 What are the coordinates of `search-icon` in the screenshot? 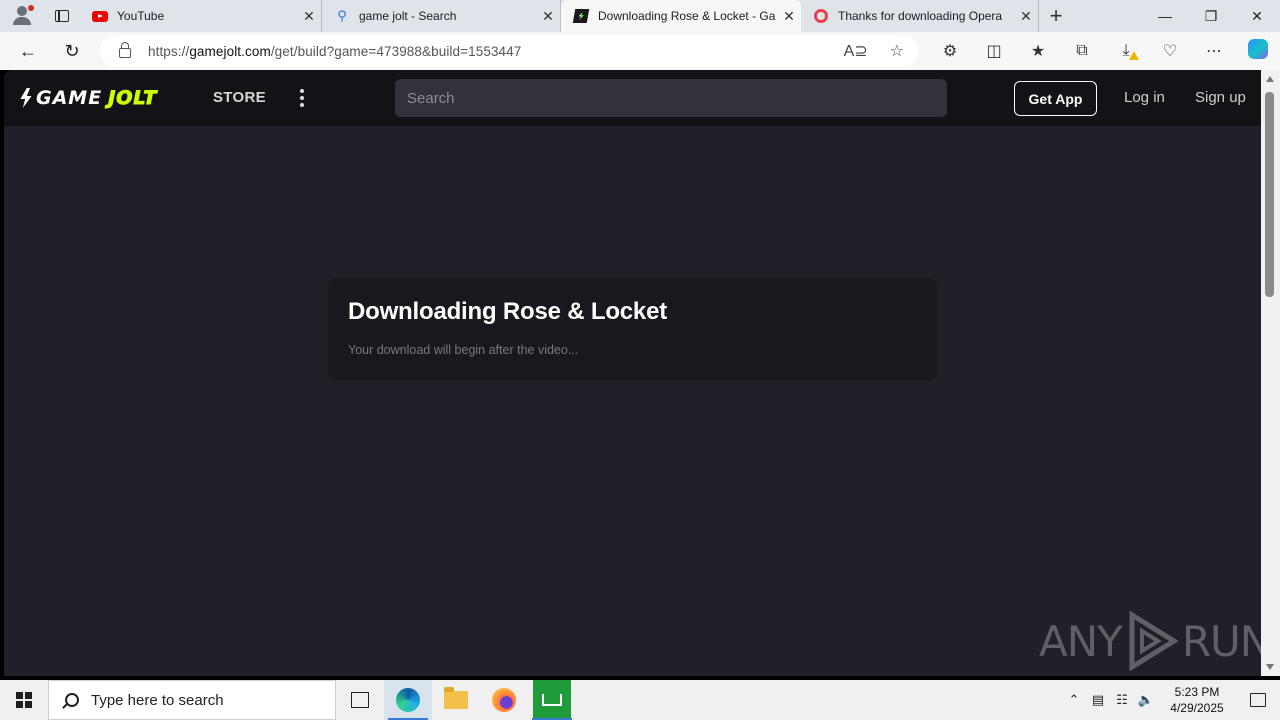 It's located at (72, 700).